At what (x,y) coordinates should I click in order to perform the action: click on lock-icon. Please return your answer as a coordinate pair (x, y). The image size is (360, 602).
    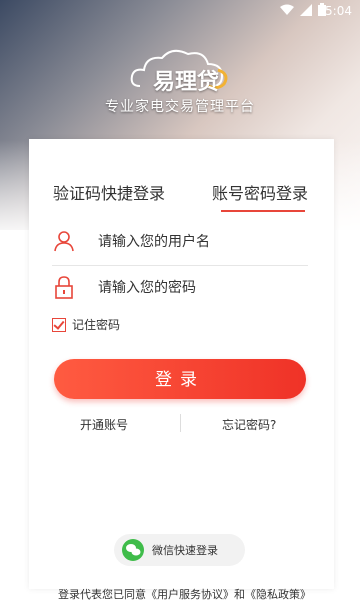
    Looking at the image, I should click on (64, 287).